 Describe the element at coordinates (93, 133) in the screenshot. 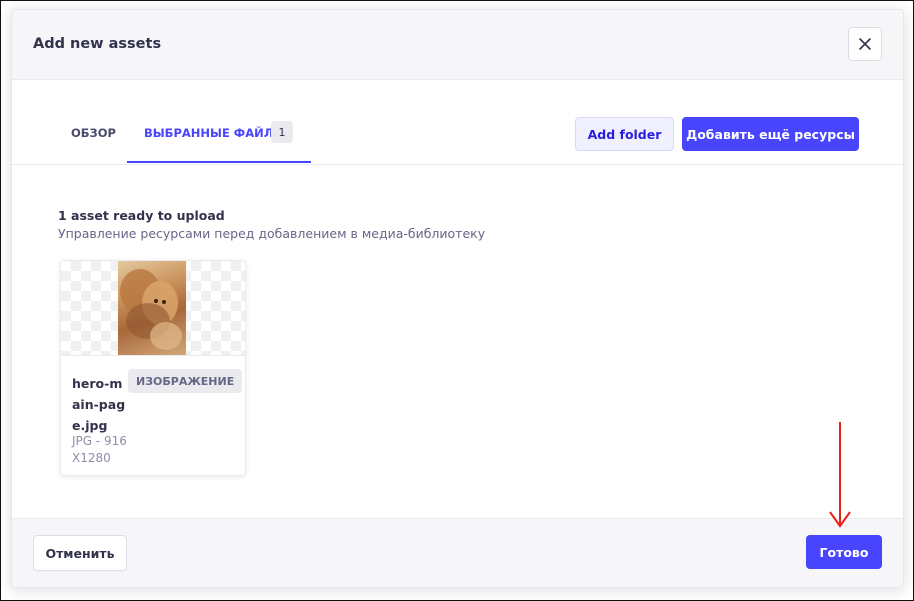

I see `tab-browse: ОБЗОР` at that location.